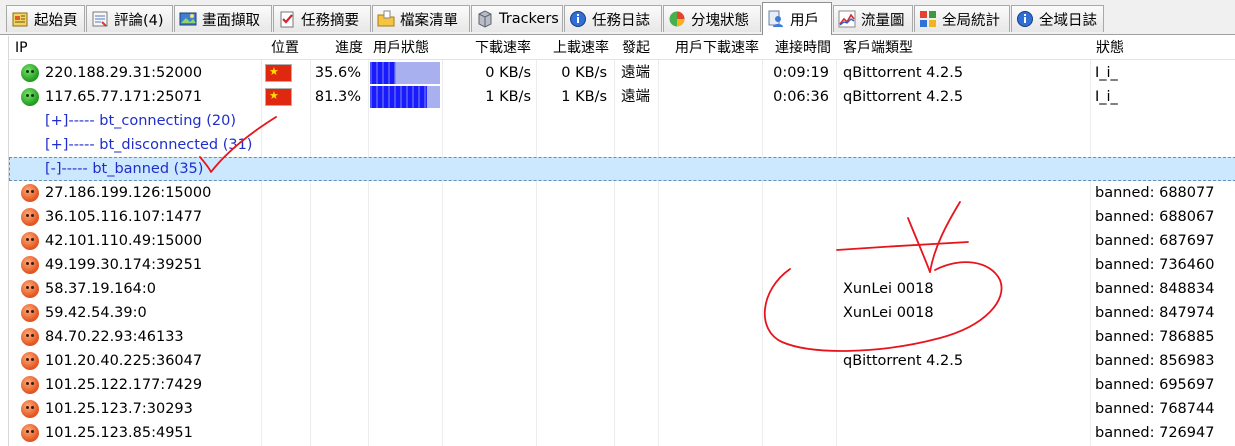 The image size is (1235, 446). I want to click on column-header-progress: 進度, so click(338, 48).